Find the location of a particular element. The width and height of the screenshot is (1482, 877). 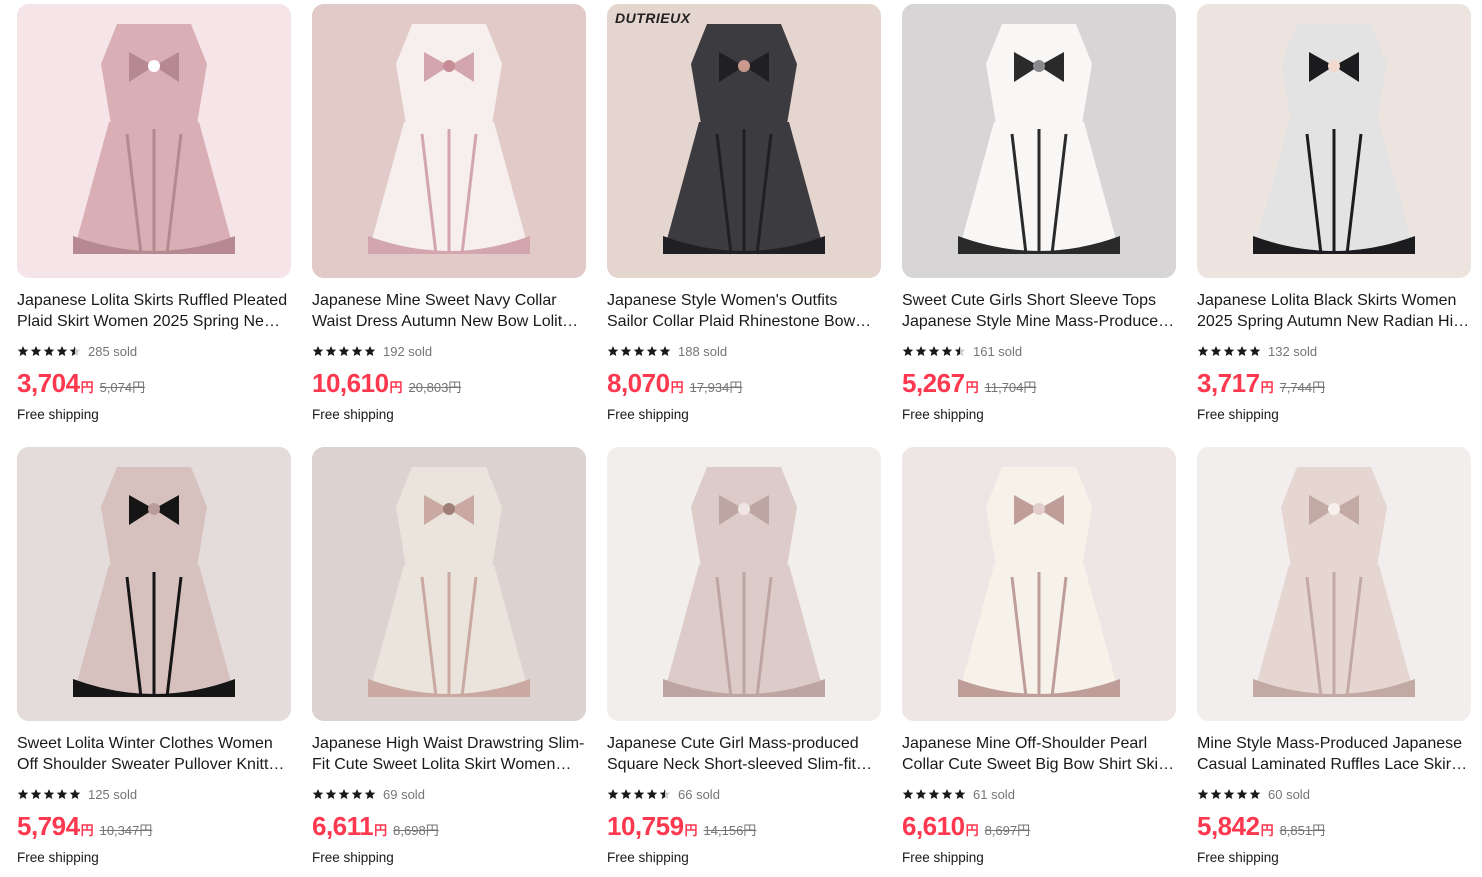

rating-row: 188 sold is located at coordinates (744, 351).